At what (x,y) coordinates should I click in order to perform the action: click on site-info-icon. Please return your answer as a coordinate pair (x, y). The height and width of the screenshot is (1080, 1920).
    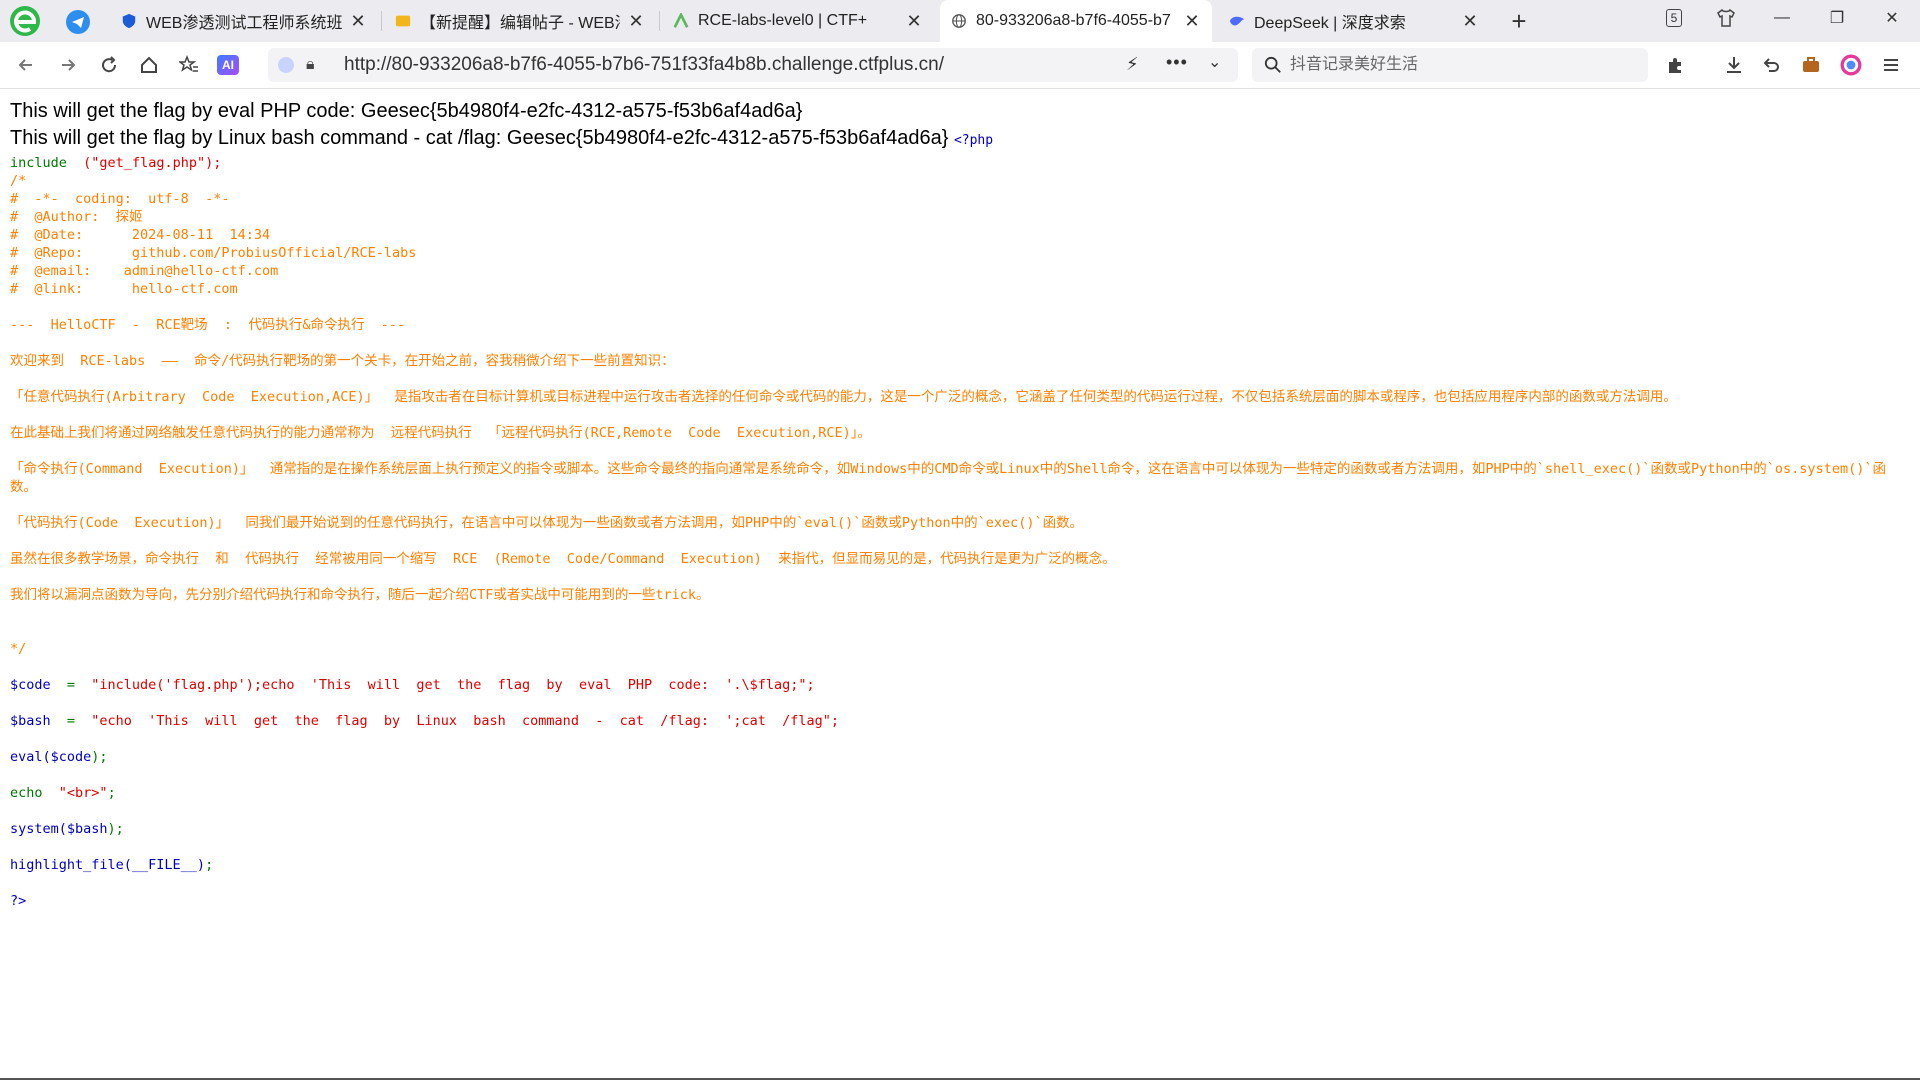
    Looking at the image, I should click on (286, 65).